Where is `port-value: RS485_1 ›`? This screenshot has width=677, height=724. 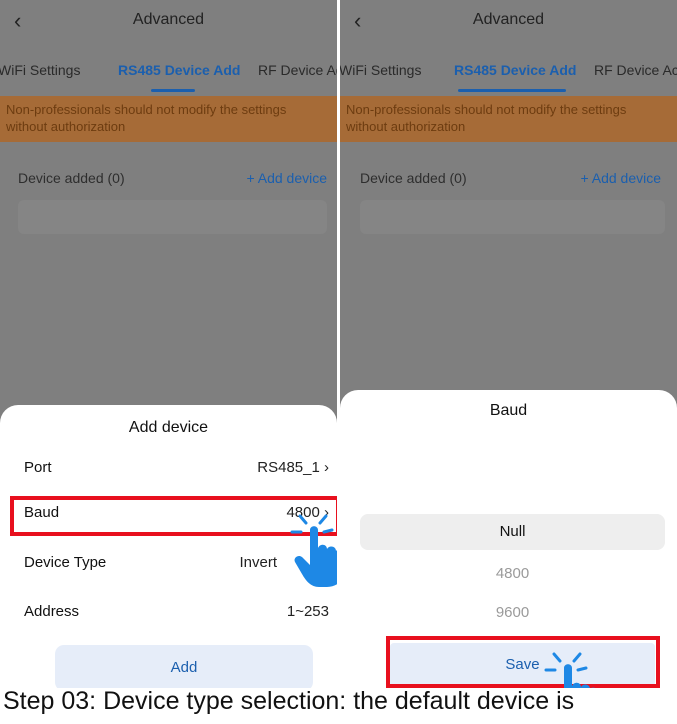
port-value: RS485_1 › is located at coordinates (293, 467).